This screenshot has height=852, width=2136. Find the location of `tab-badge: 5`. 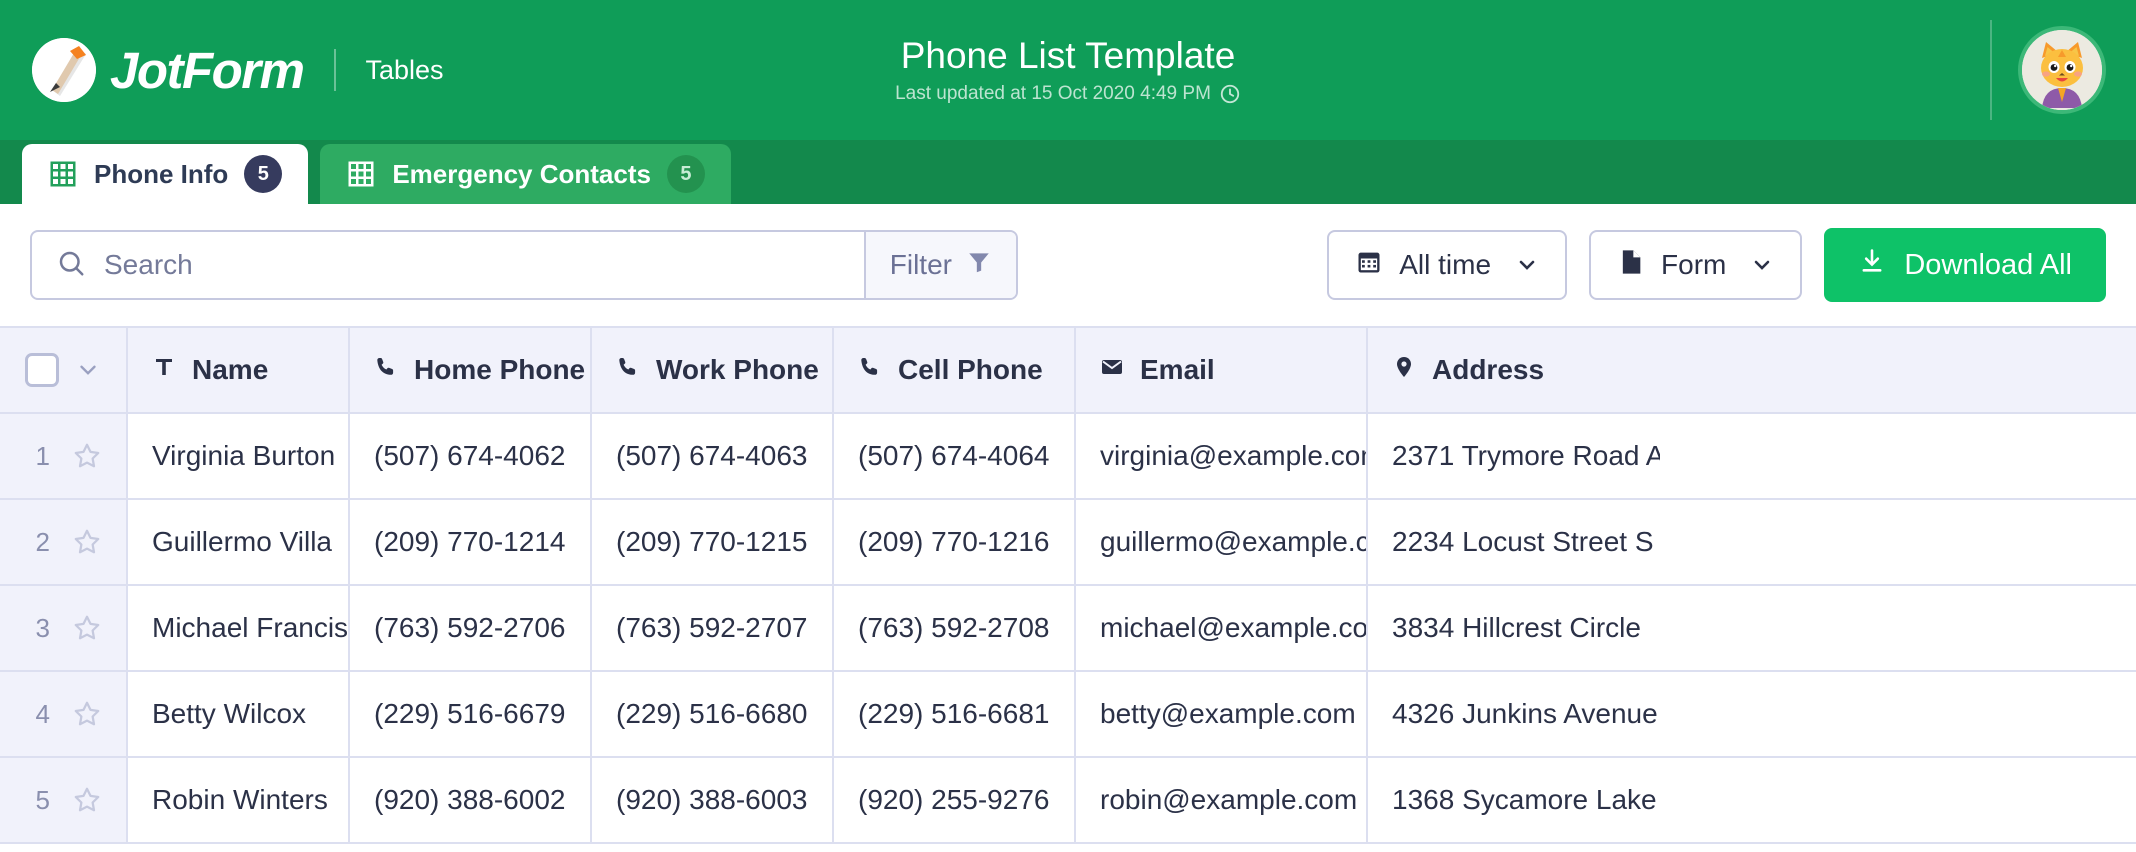

tab-badge: 5 is located at coordinates (263, 174).